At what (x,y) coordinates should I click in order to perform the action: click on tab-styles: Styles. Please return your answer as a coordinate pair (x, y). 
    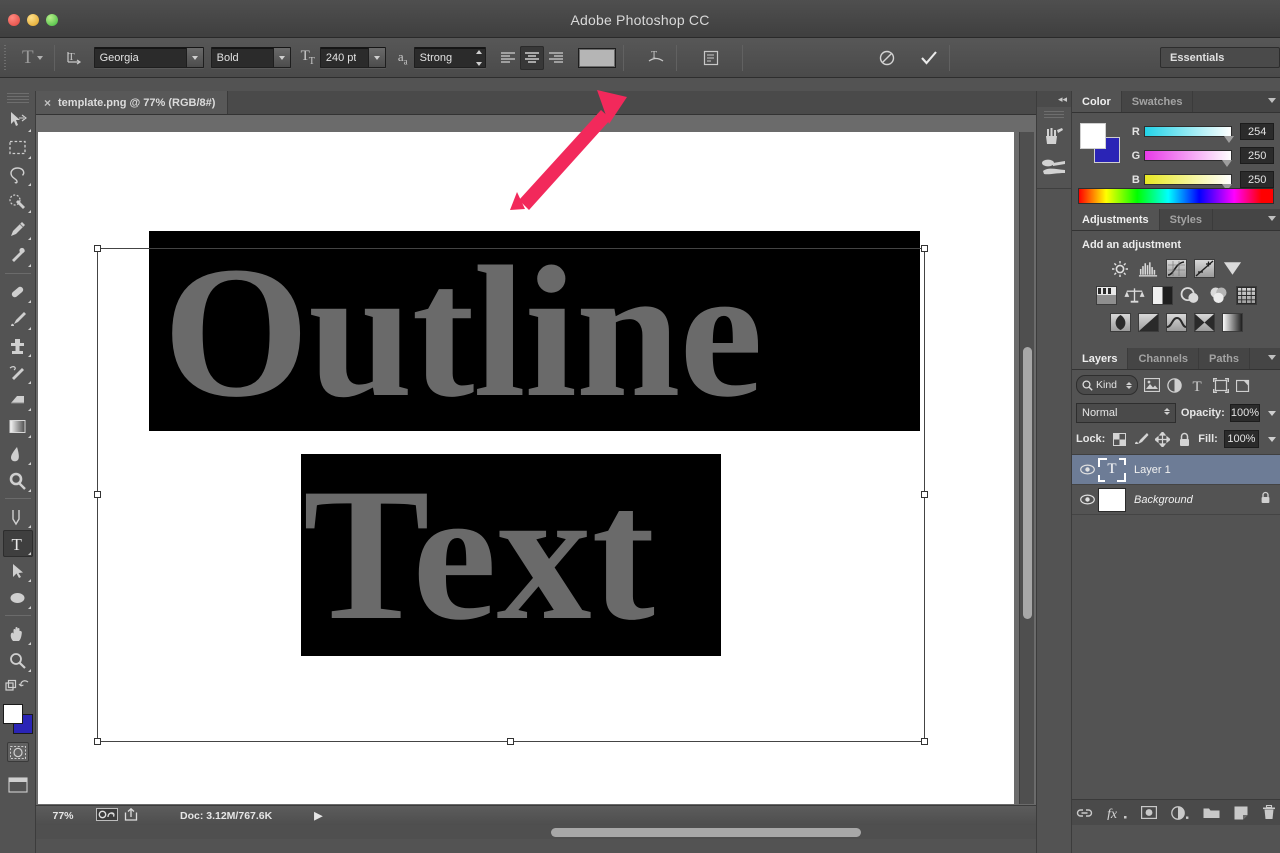
    Looking at the image, I should click on (1187, 219).